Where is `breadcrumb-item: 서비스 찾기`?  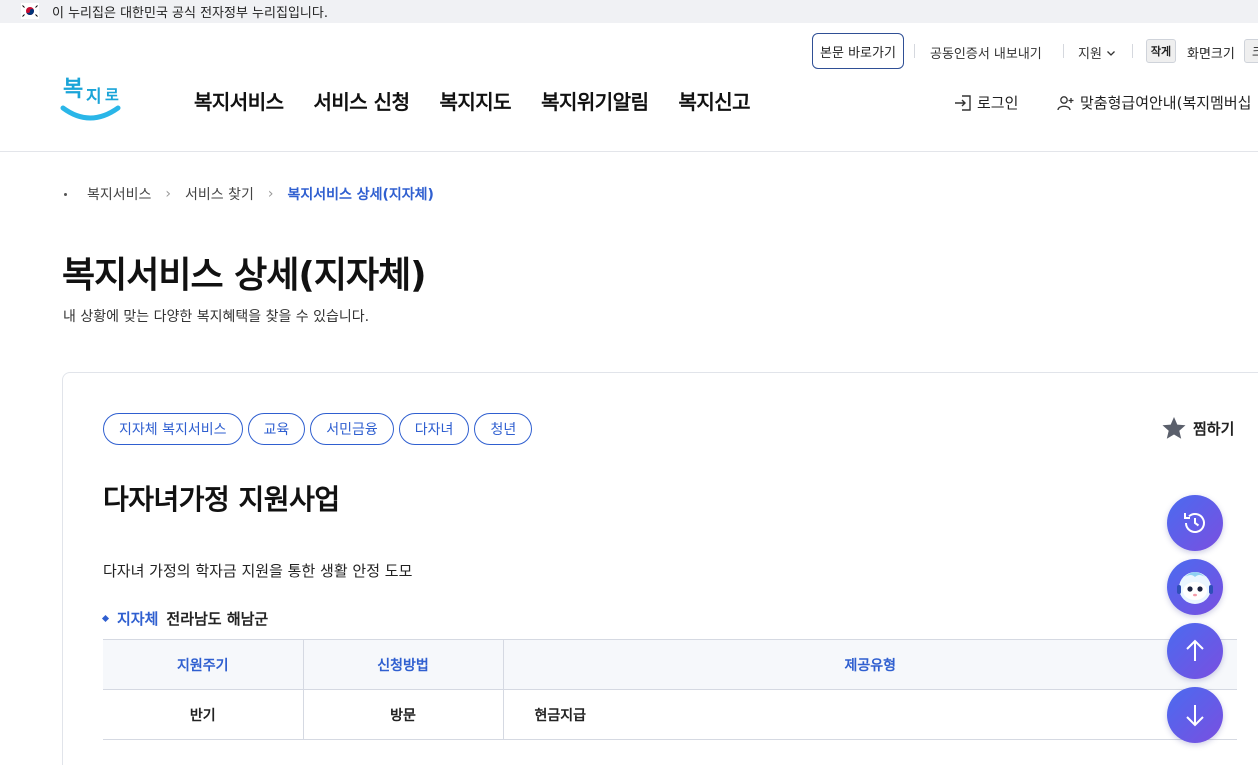
breadcrumb-item: 서비스 찾기 is located at coordinates (219, 194).